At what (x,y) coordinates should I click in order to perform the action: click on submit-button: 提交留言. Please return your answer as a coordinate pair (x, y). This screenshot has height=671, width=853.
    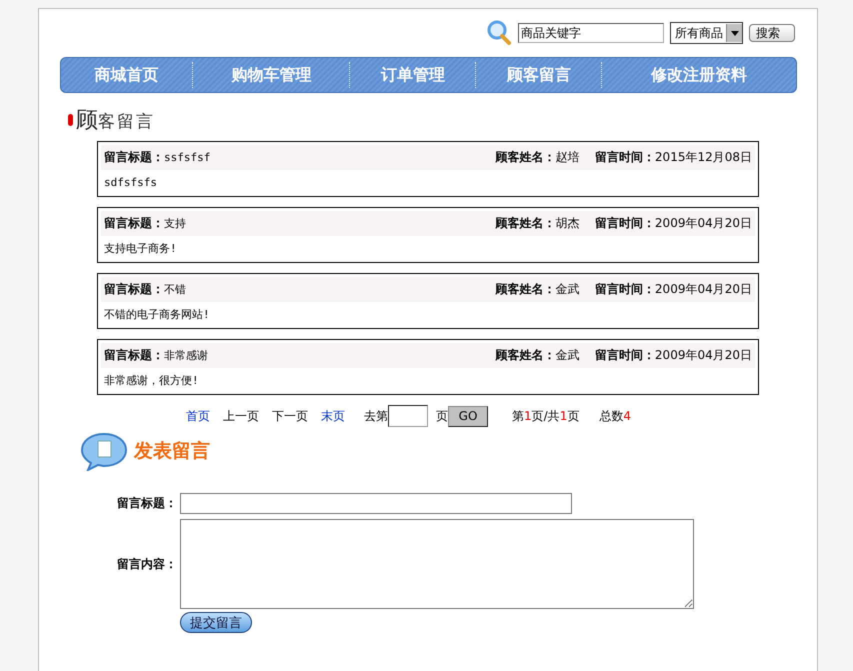
    Looking at the image, I should click on (216, 622).